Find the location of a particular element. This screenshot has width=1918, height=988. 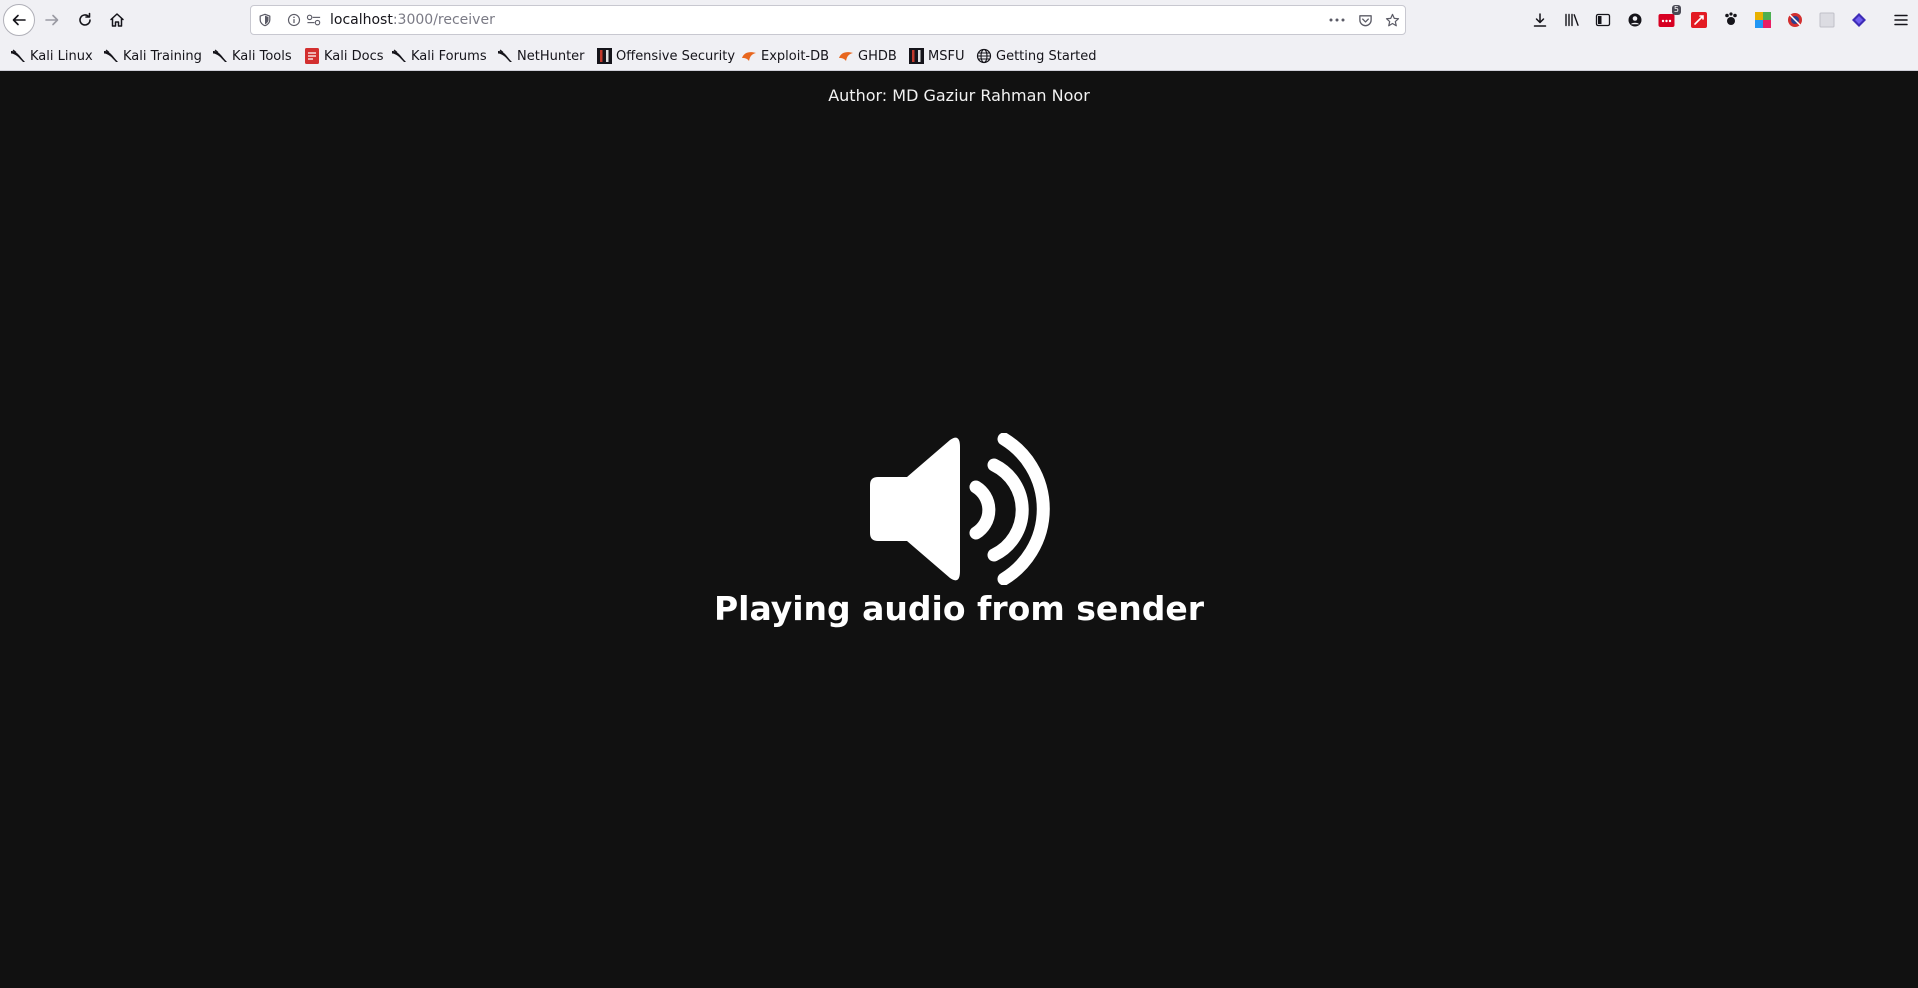

bookmark-kali-linux: Kali Linux is located at coordinates (51, 56).